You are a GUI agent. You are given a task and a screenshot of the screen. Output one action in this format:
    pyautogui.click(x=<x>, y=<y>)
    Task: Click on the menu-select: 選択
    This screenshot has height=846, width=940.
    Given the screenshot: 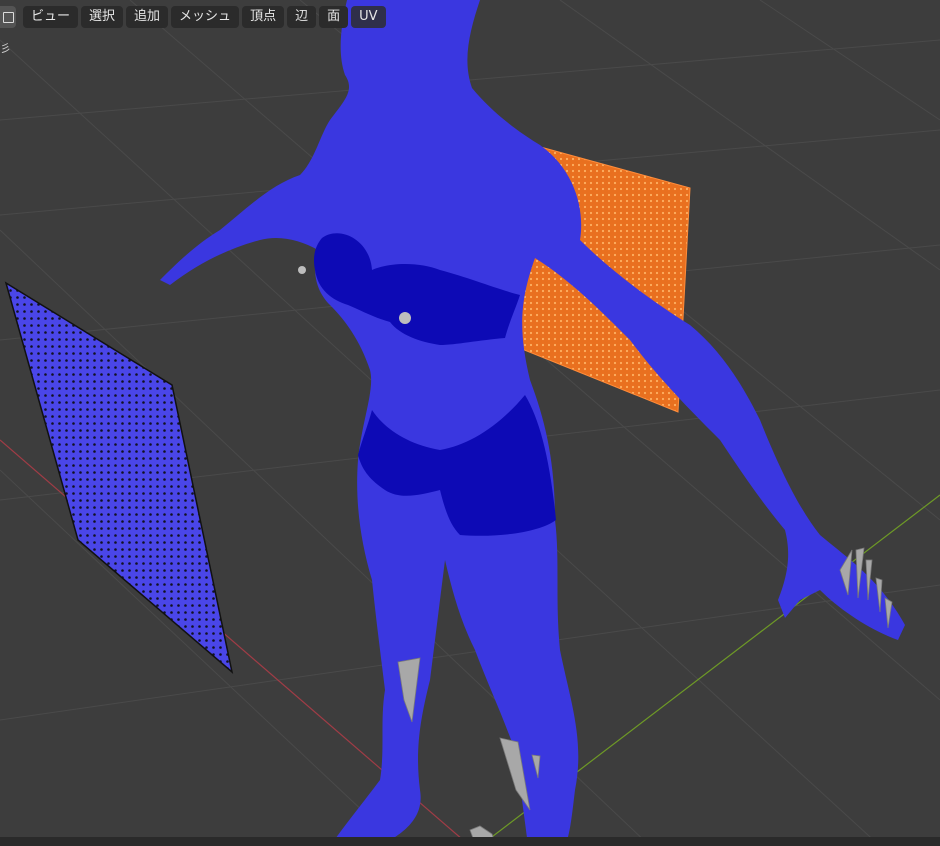 What is the action you would take?
    pyautogui.click(x=102, y=17)
    